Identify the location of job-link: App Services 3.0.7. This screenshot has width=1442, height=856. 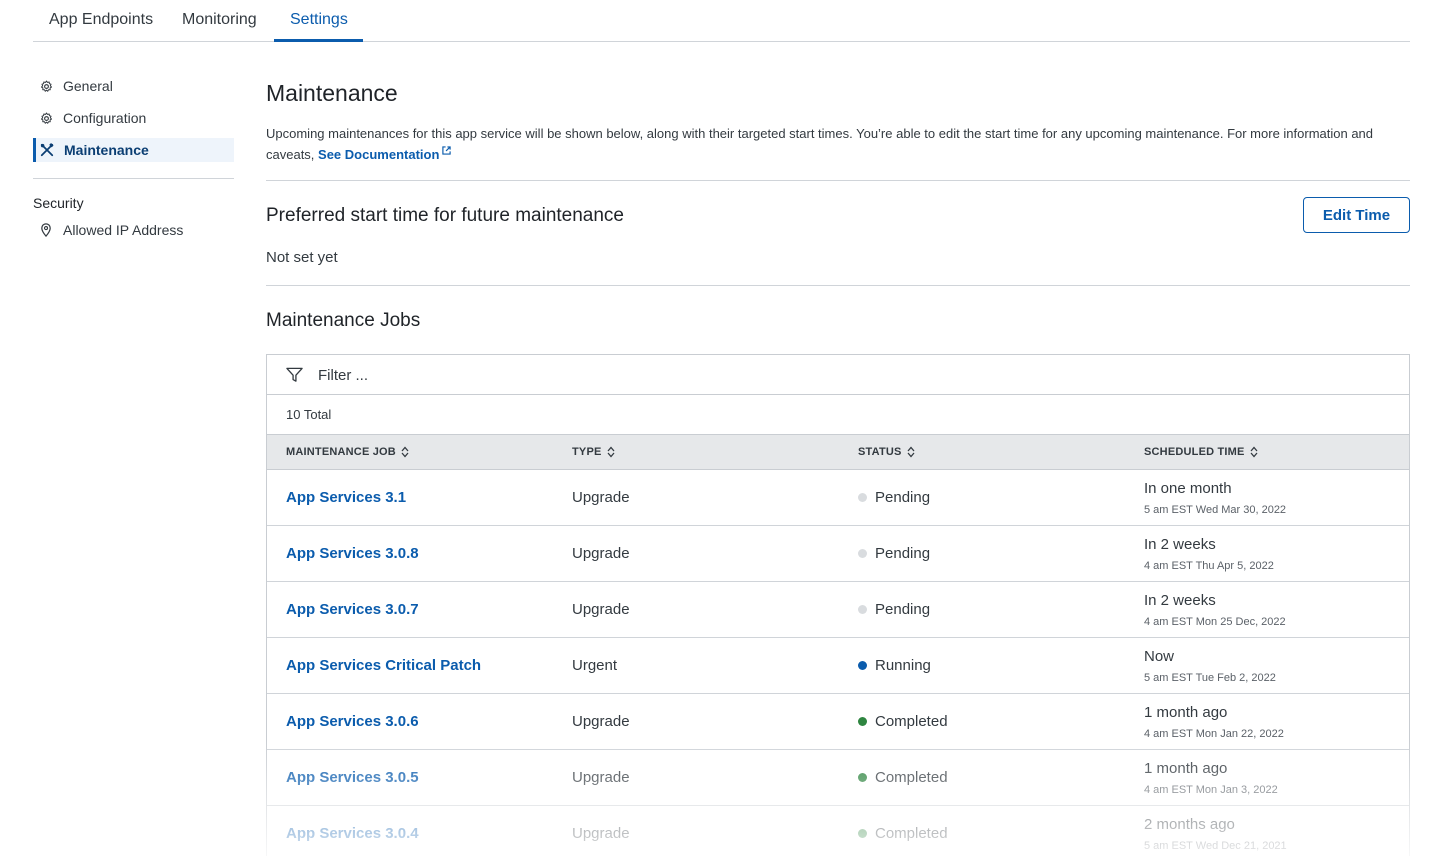
(352, 609).